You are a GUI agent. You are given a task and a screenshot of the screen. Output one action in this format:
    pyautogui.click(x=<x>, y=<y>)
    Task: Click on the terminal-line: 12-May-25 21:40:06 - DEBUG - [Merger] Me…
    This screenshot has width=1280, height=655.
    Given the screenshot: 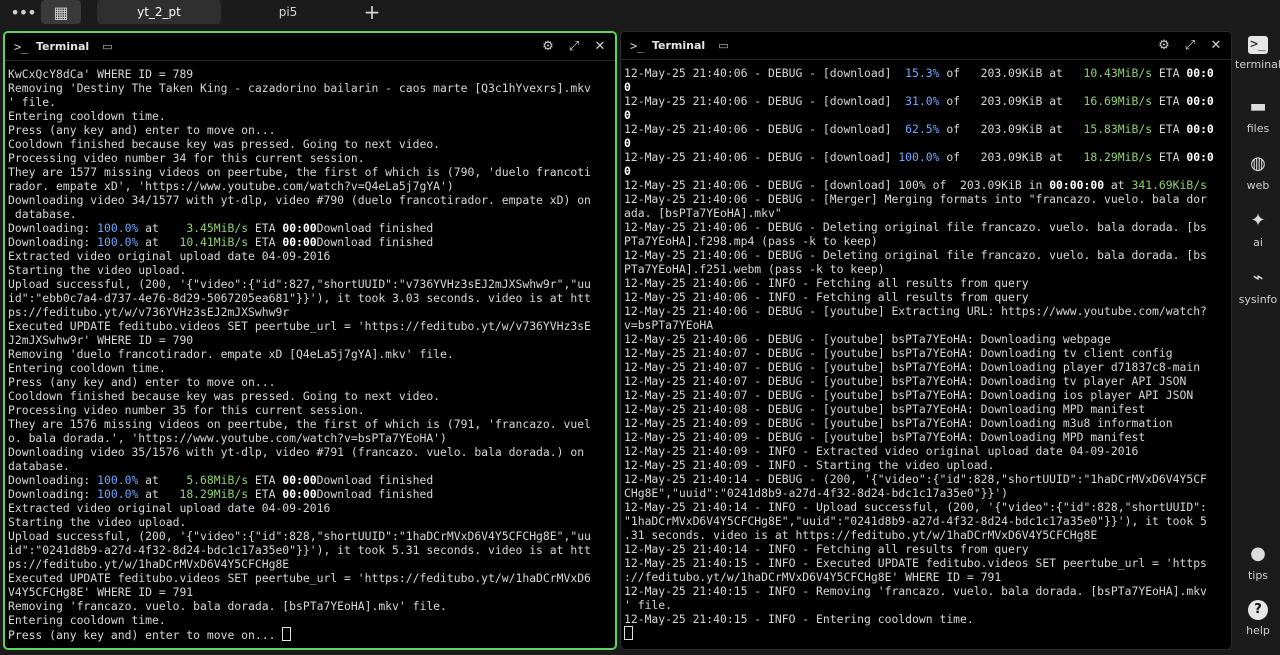 What is the action you would take?
    pyautogui.click(x=915, y=199)
    